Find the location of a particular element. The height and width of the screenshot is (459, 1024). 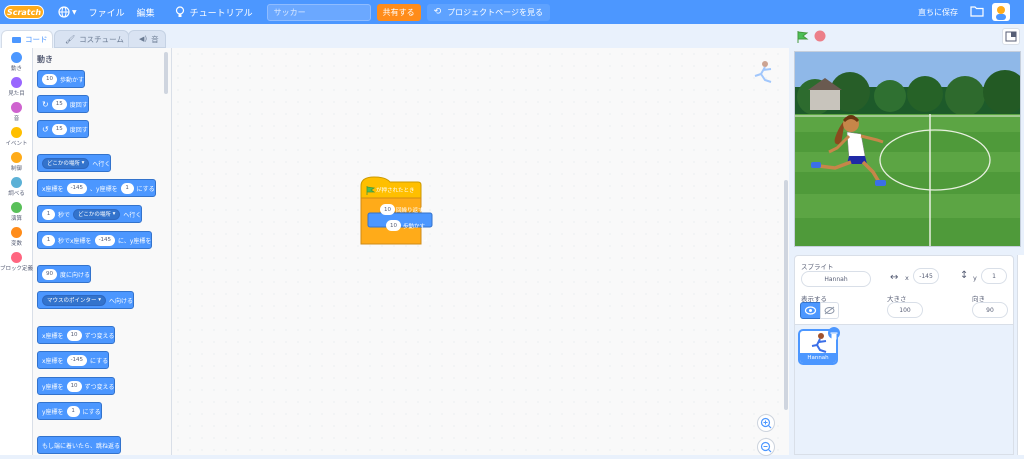

block-text: へ行く is located at coordinates (132, 215).